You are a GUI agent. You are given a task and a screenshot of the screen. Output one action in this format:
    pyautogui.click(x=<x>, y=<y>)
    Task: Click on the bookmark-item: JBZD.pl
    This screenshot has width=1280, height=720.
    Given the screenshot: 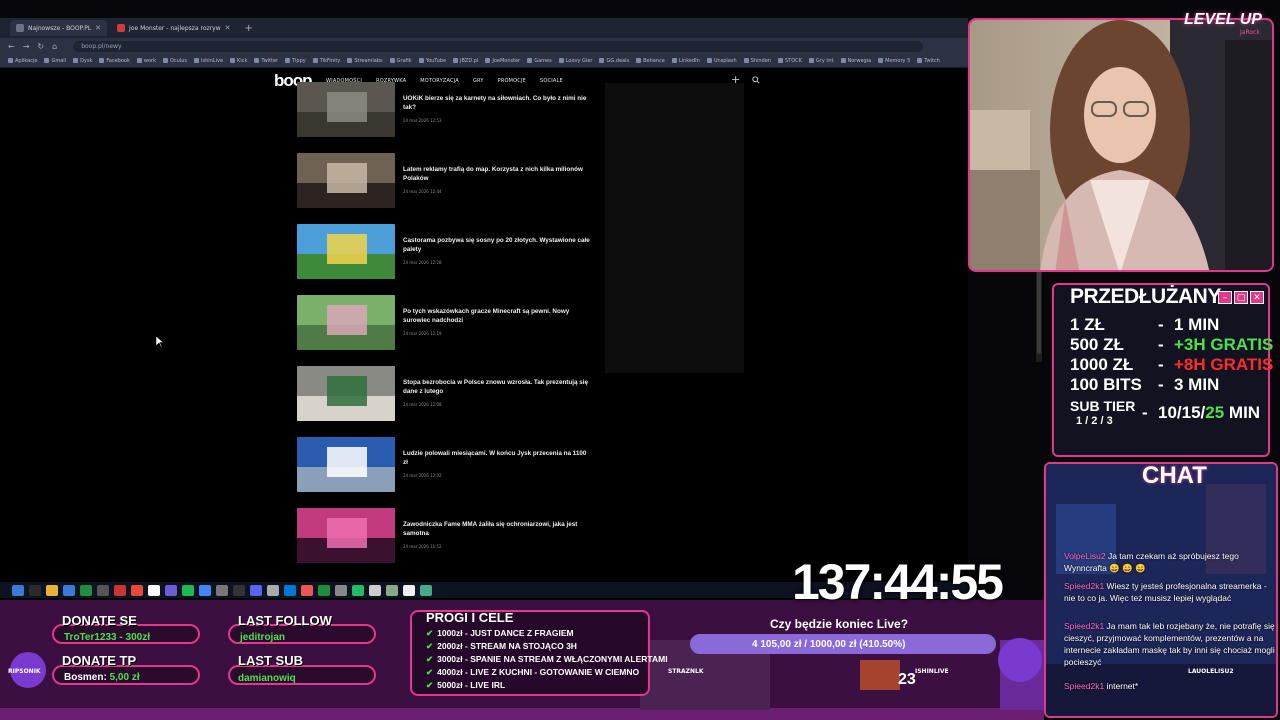 What is the action you would take?
    pyautogui.click(x=465, y=61)
    